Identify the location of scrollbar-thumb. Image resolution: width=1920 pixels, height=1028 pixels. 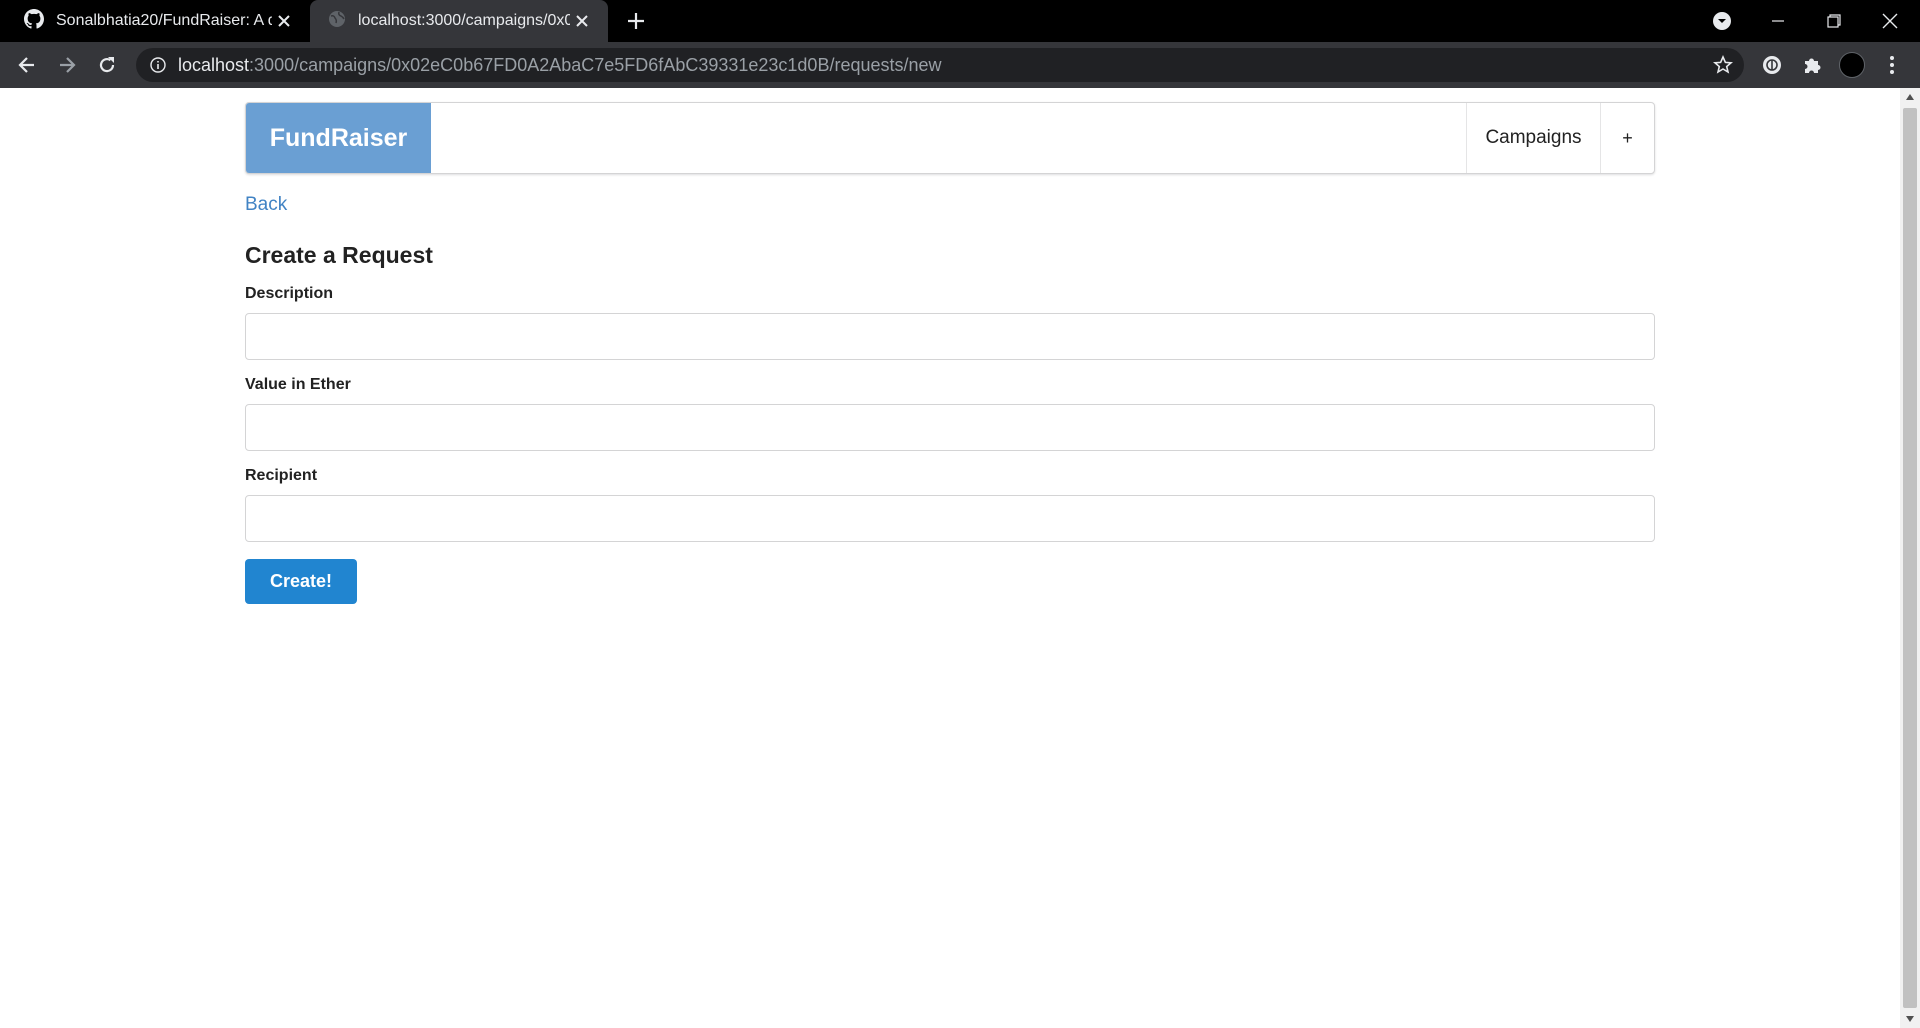
(1910, 558).